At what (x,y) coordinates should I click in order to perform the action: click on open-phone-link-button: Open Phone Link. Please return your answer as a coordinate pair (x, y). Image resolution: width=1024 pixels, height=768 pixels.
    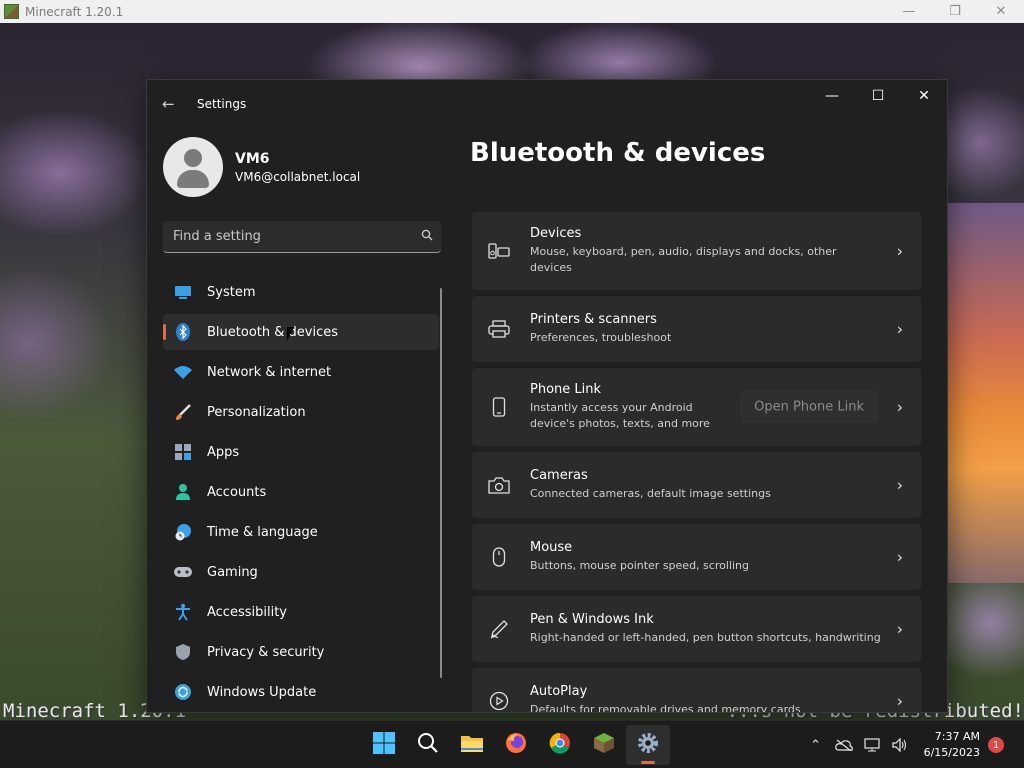
    Looking at the image, I should click on (809, 407).